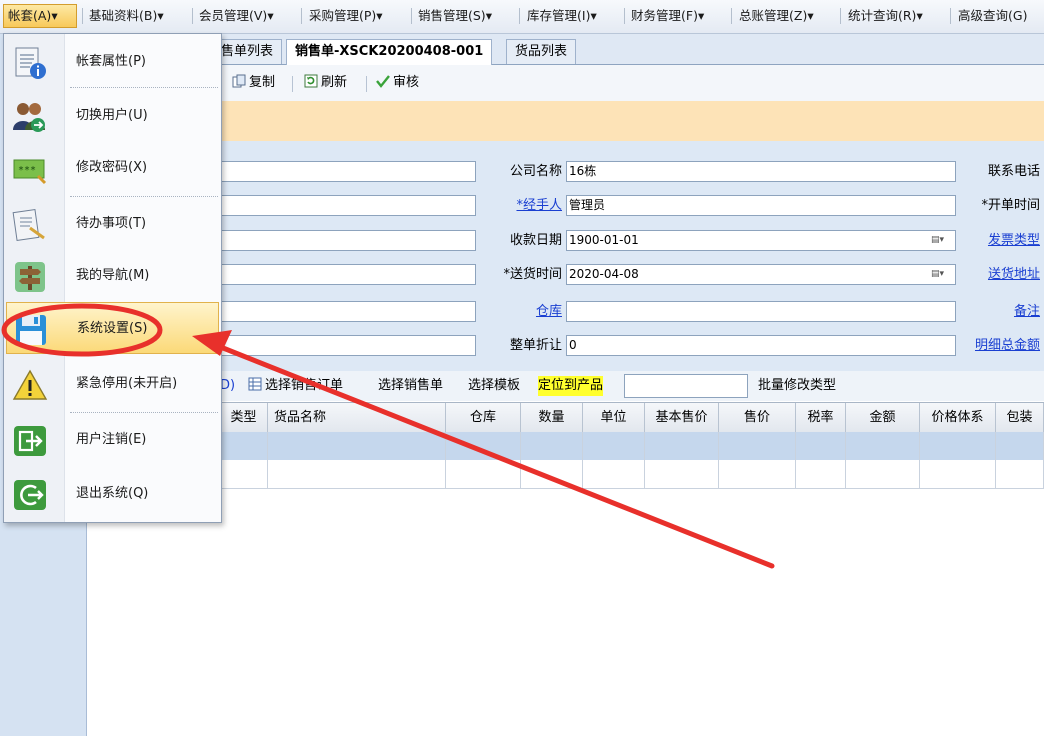 Image resolution: width=1044 pixels, height=736 pixels. Describe the element at coordinates (686, 386) in the screenshot. I see `locate-product-input` at that location.